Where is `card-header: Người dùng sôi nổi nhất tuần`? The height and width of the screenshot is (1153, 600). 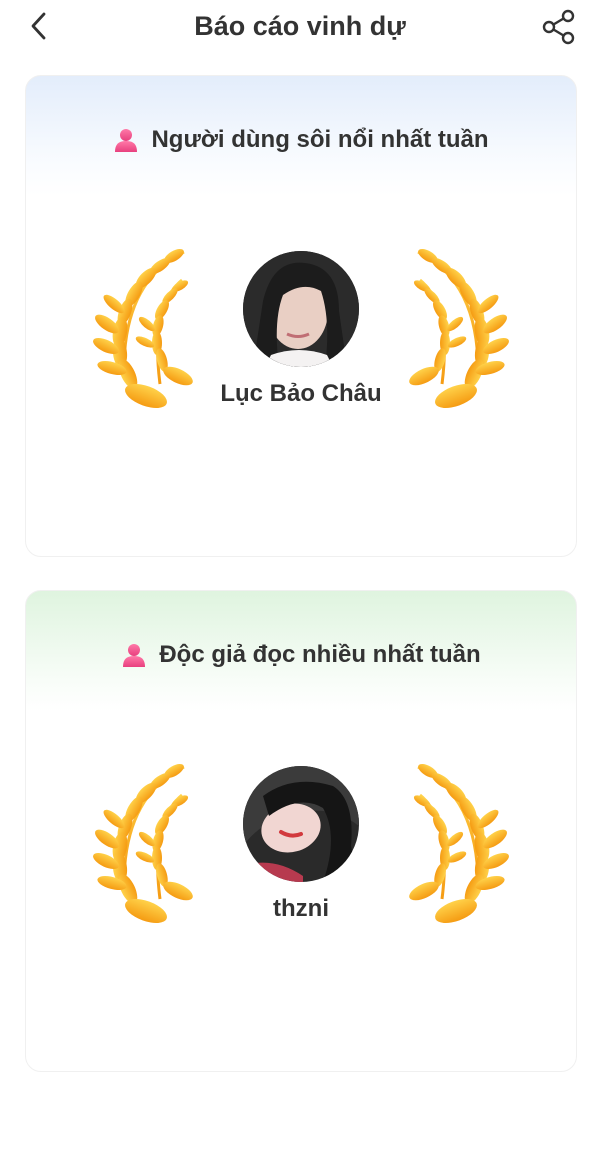
card-header: Người dùng sôi nổi nhất tuần is located at coordinates (301, 140).